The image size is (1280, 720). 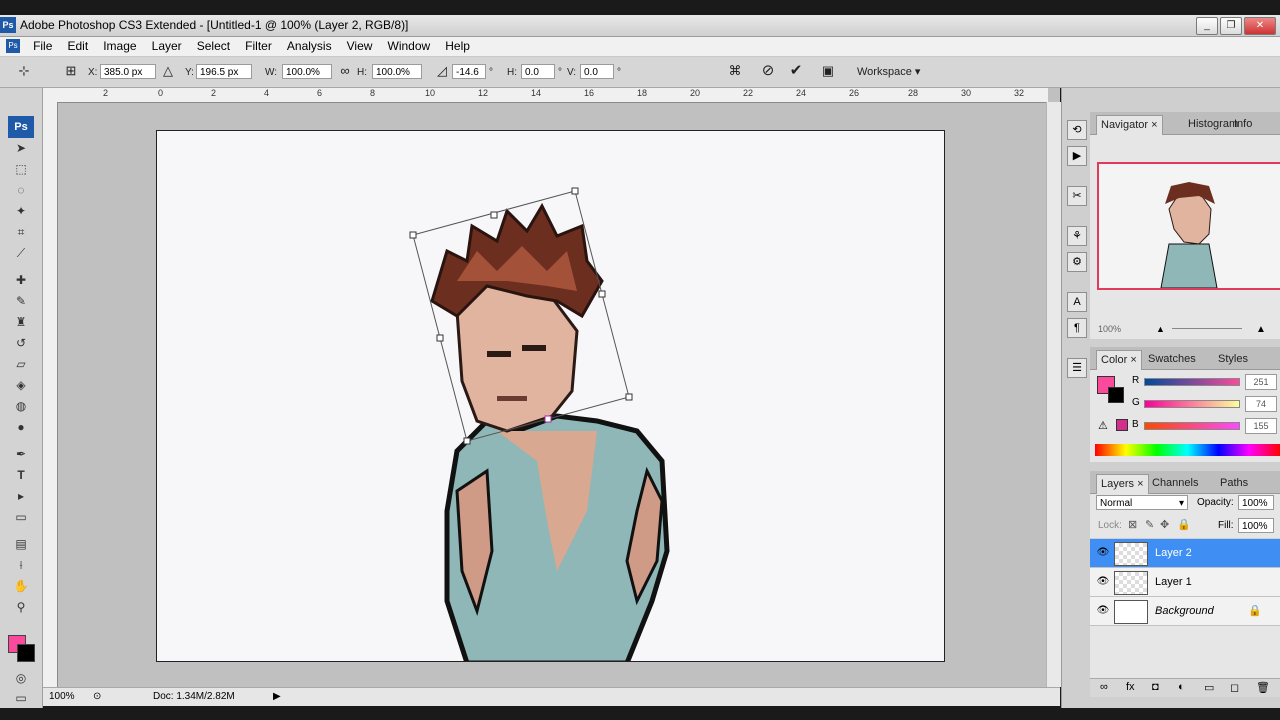 I want to click on g-value: 74, so click(x=1261, y=404).